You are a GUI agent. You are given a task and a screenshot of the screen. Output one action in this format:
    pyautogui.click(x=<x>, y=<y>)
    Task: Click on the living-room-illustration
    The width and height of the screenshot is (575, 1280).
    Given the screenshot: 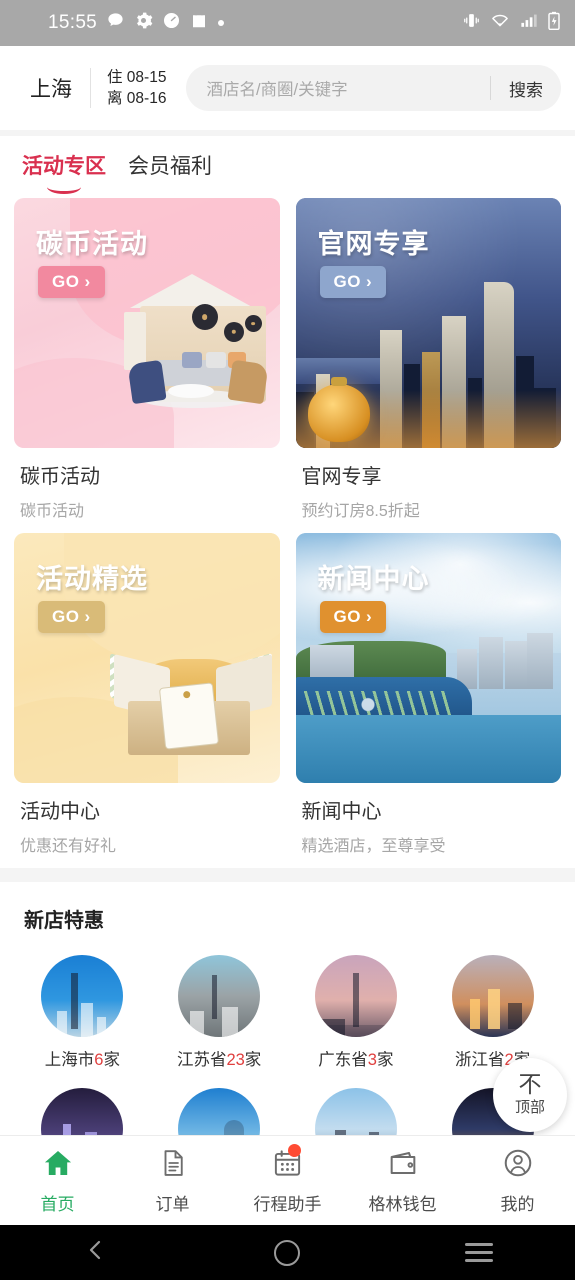 What is the action you would take?
    pyautogui.click(x=192, y=345)
    